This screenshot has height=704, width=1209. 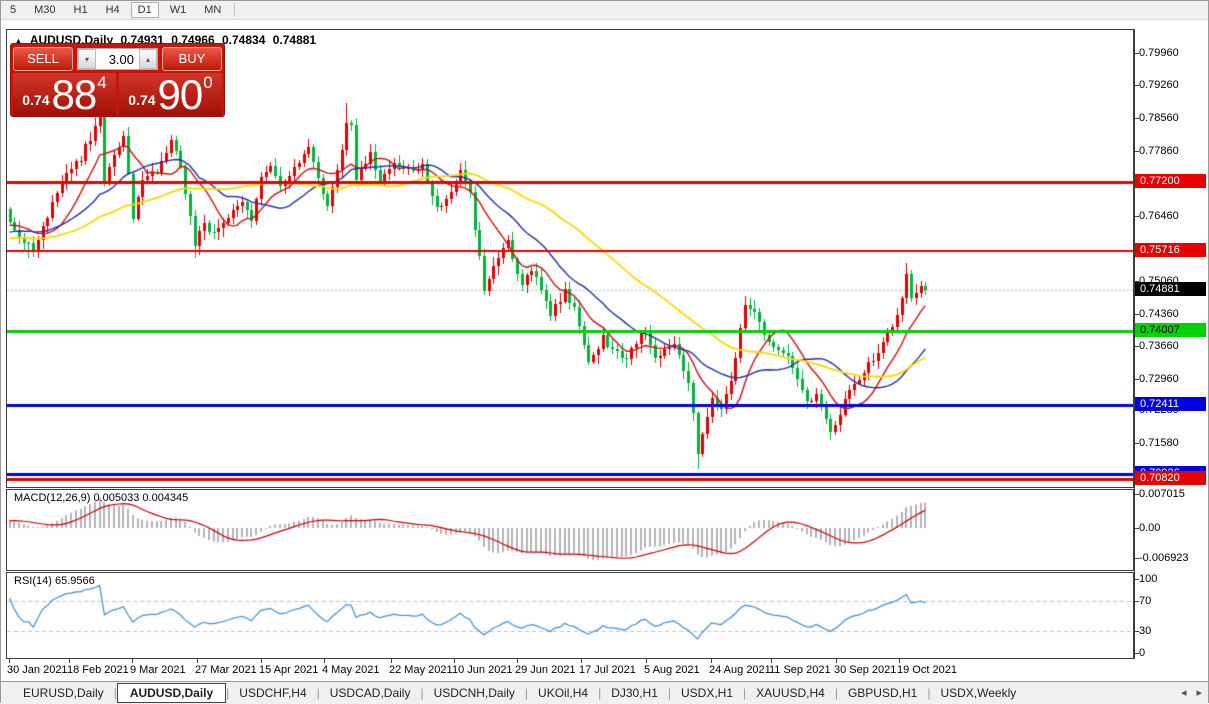 What do you see at coordinates (113, 10) in the screenshot?
I see `timeframe-button-h4: H4` at bounding box center [113, 10].